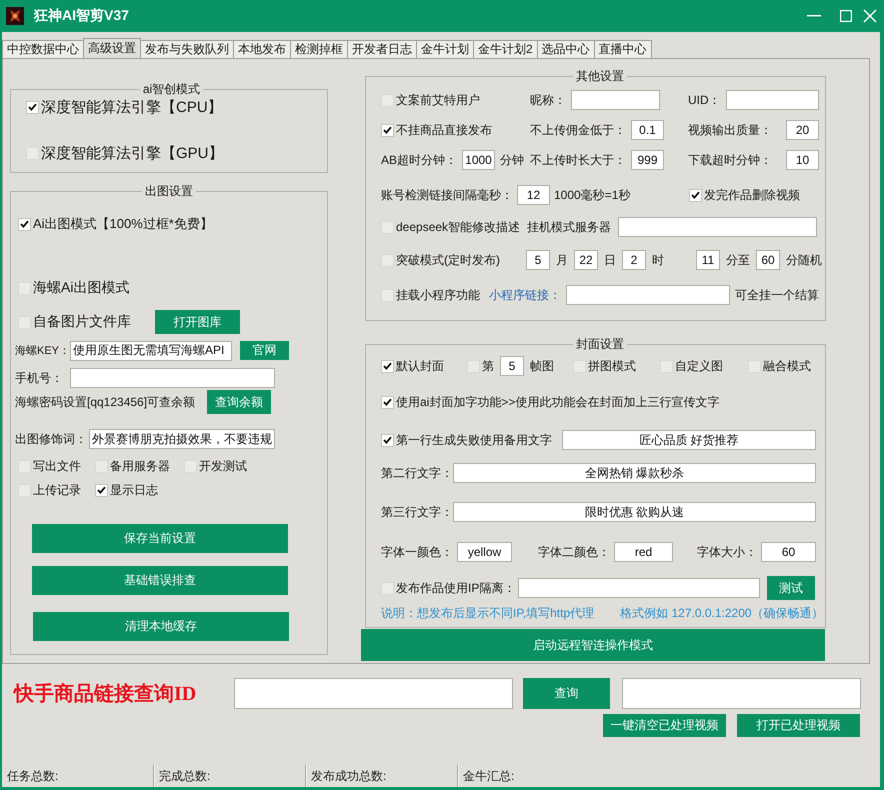  Describe the element at coordinates (791, 588) in the screenshot. I see `test-button: 测试` at that location.